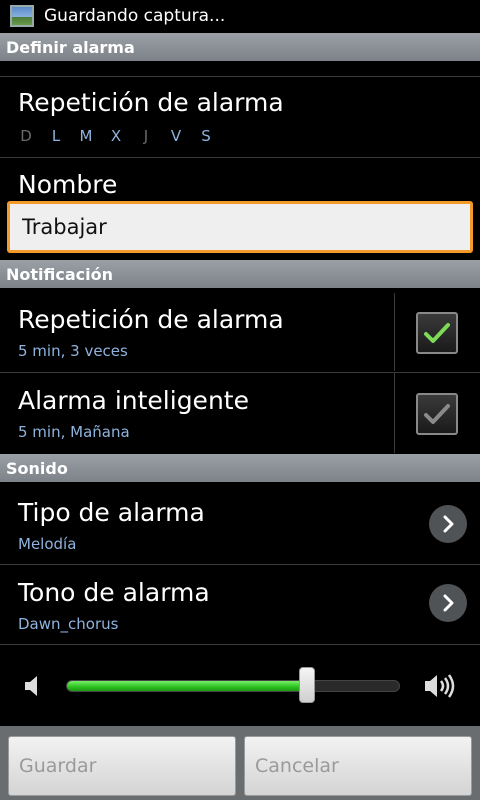 The height and width of the screenshot is (800, 480). I want to click on volume-slider-fill, so click(187, 686).